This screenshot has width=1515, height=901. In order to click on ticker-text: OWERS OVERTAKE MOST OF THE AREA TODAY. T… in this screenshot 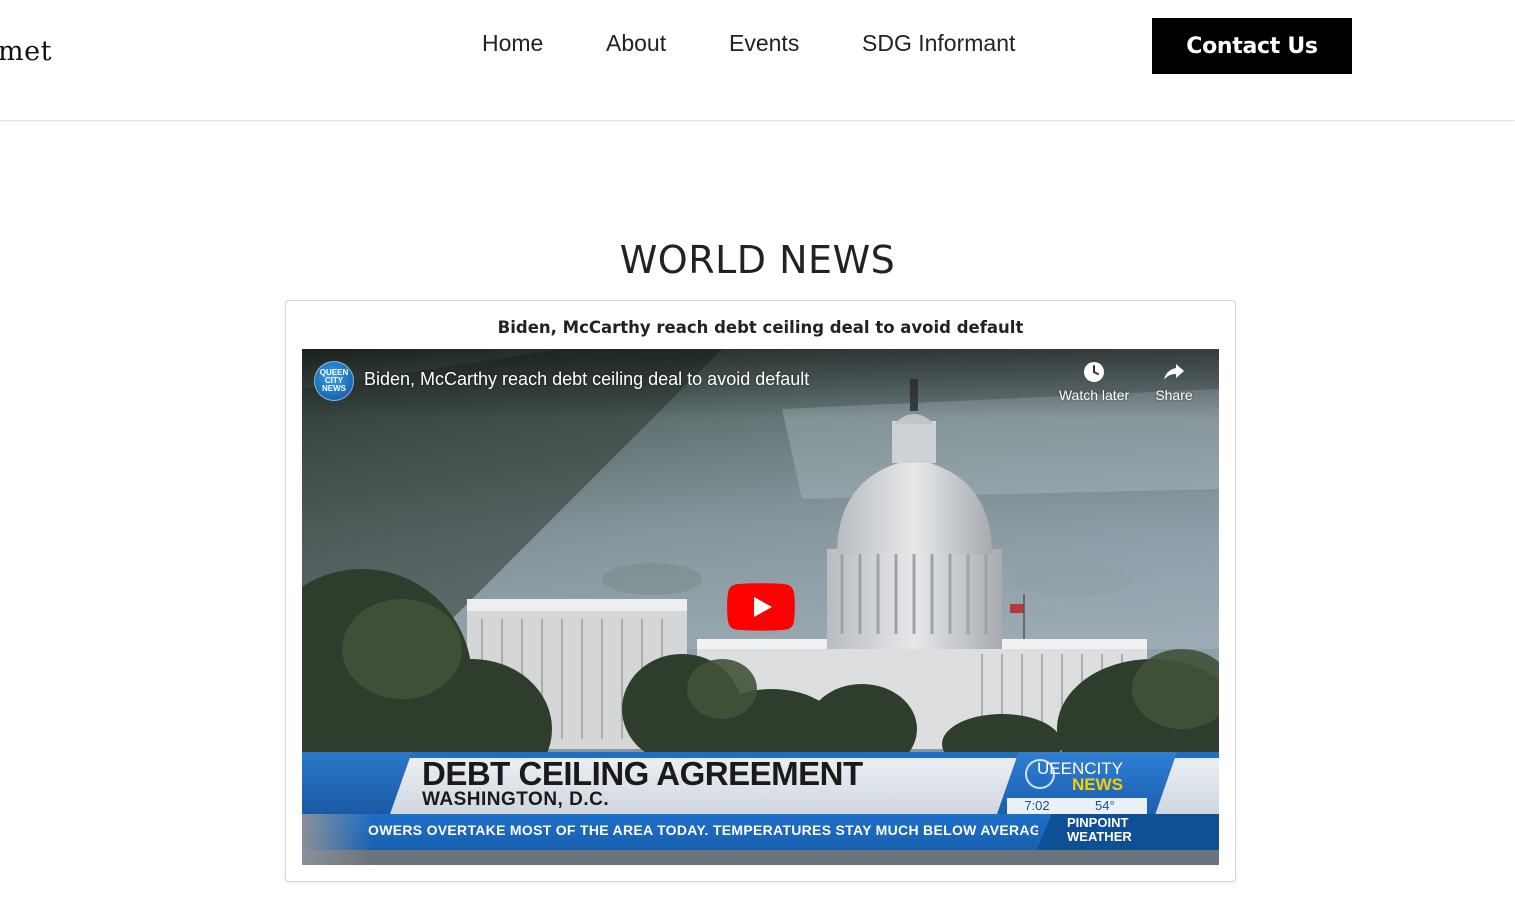, I will do `click(703, 830)`.